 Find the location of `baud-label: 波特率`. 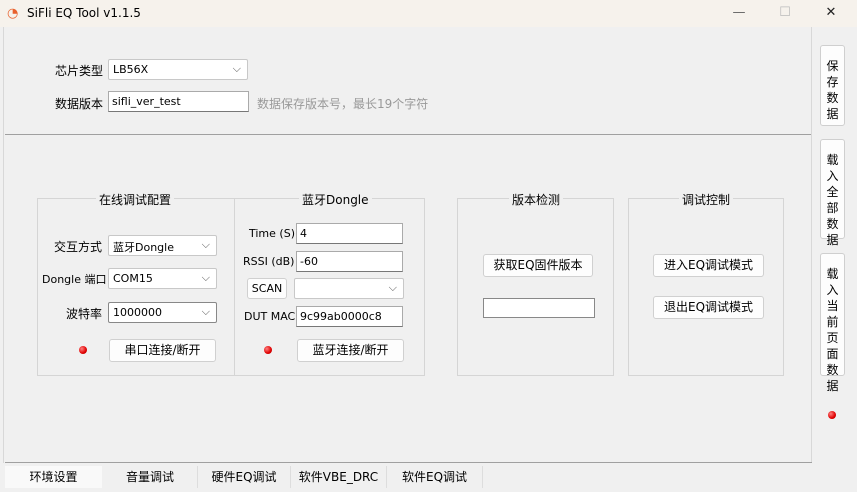

baud-label: 波特率 is located at coordinates (84, 314).